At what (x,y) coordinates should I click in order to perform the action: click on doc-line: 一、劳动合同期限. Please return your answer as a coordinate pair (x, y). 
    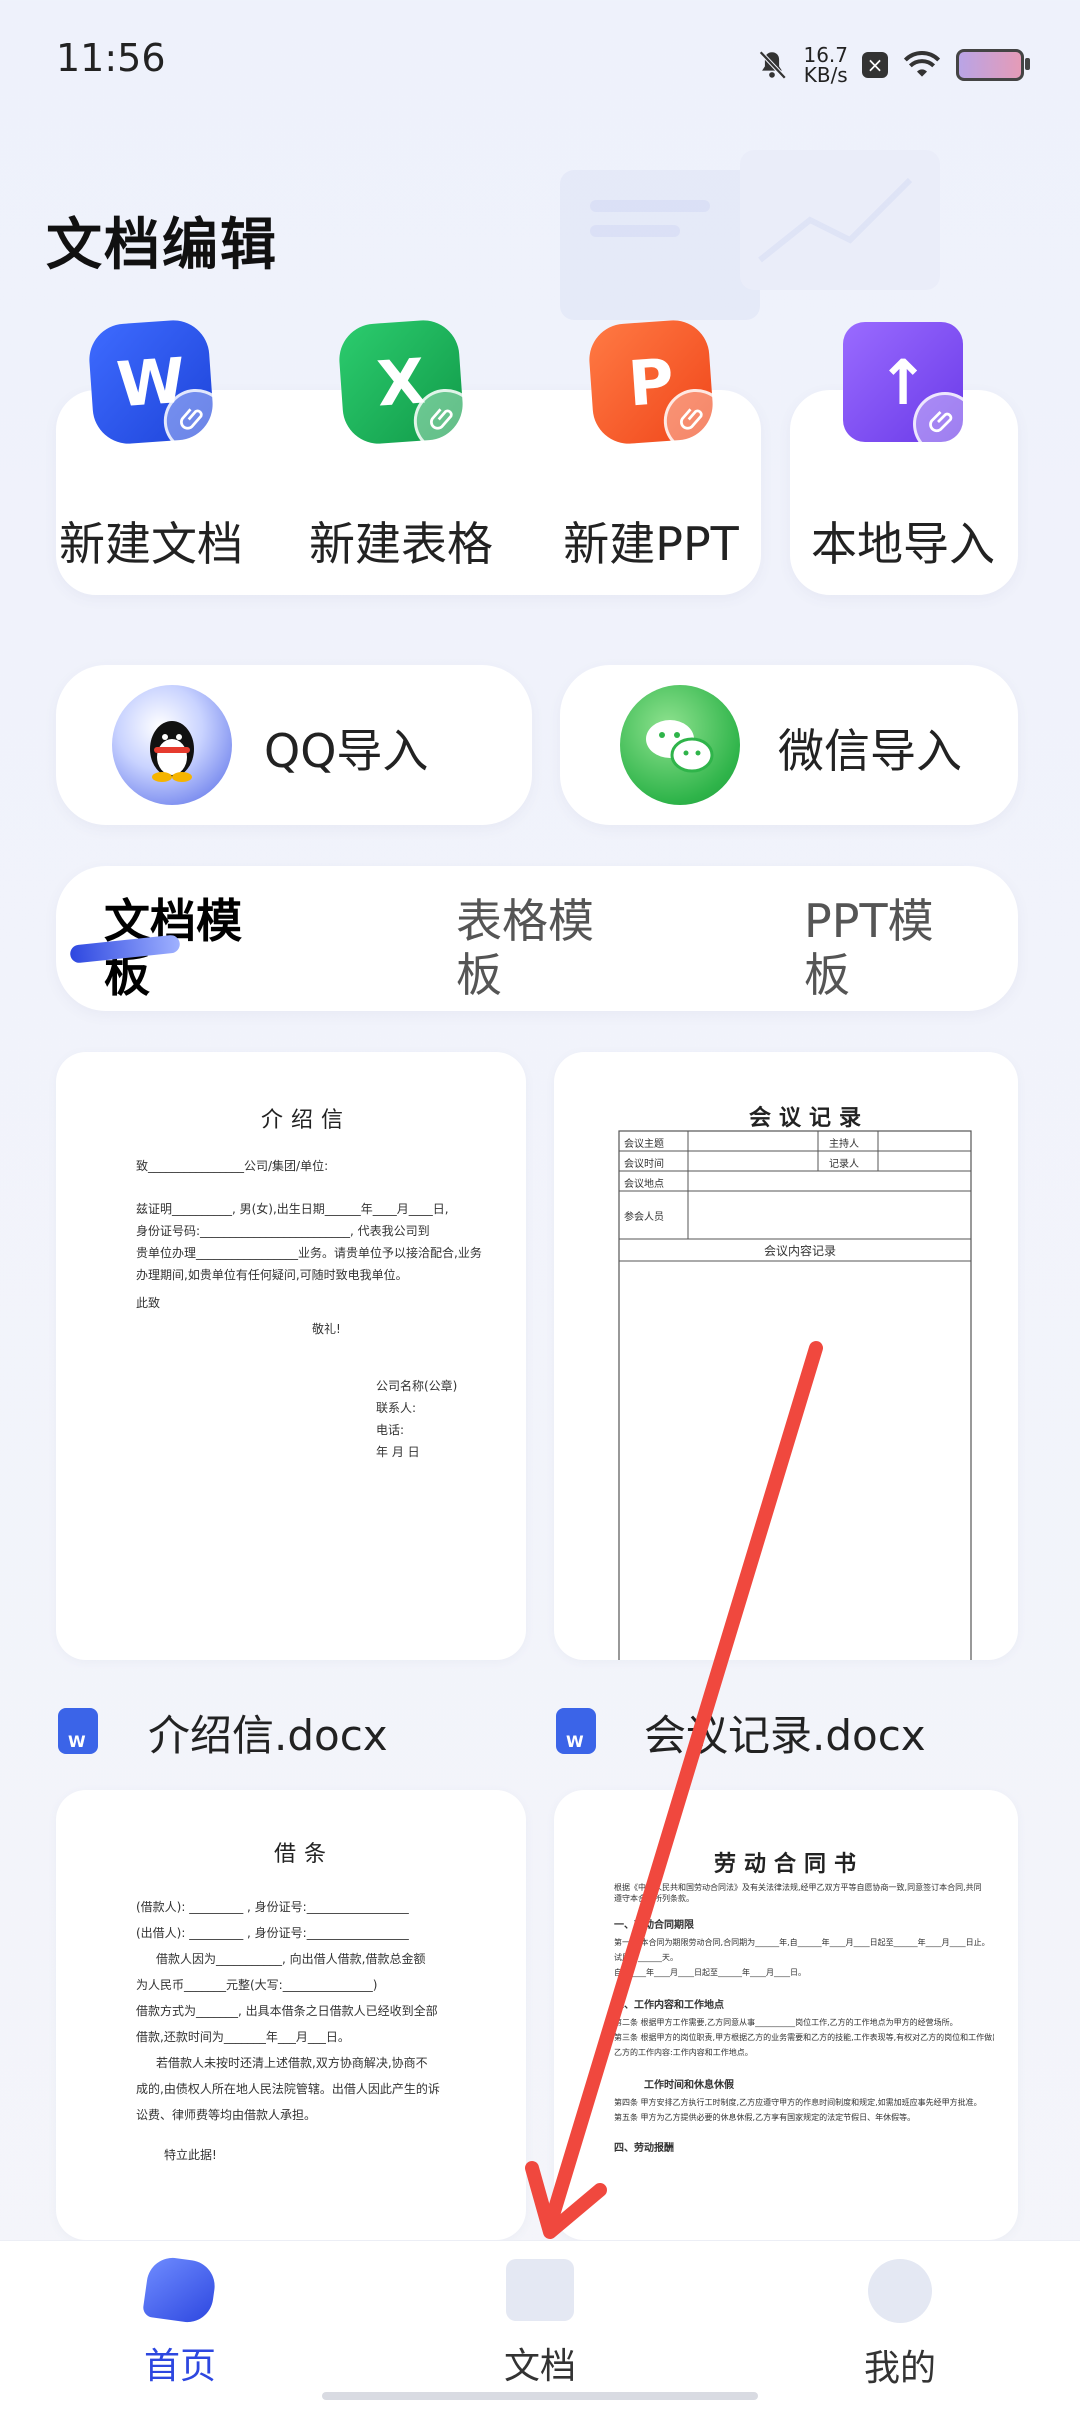
    Looking at the image, I should click on (654, 1925).